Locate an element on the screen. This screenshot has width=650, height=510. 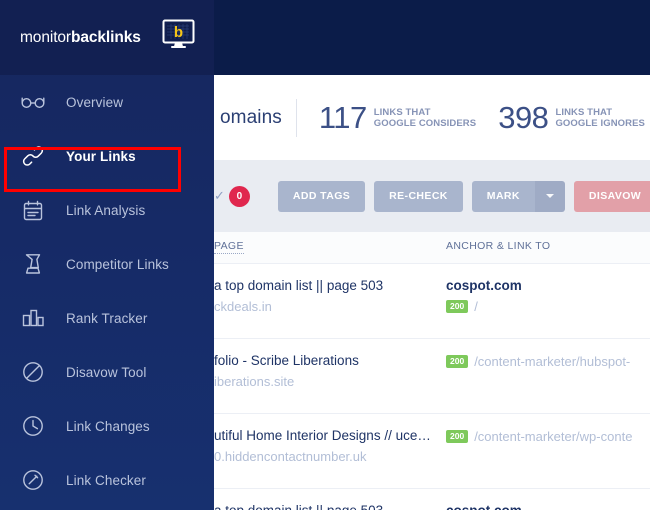
brand-name: monitorbacklinks is located at coordinates (80, 38).